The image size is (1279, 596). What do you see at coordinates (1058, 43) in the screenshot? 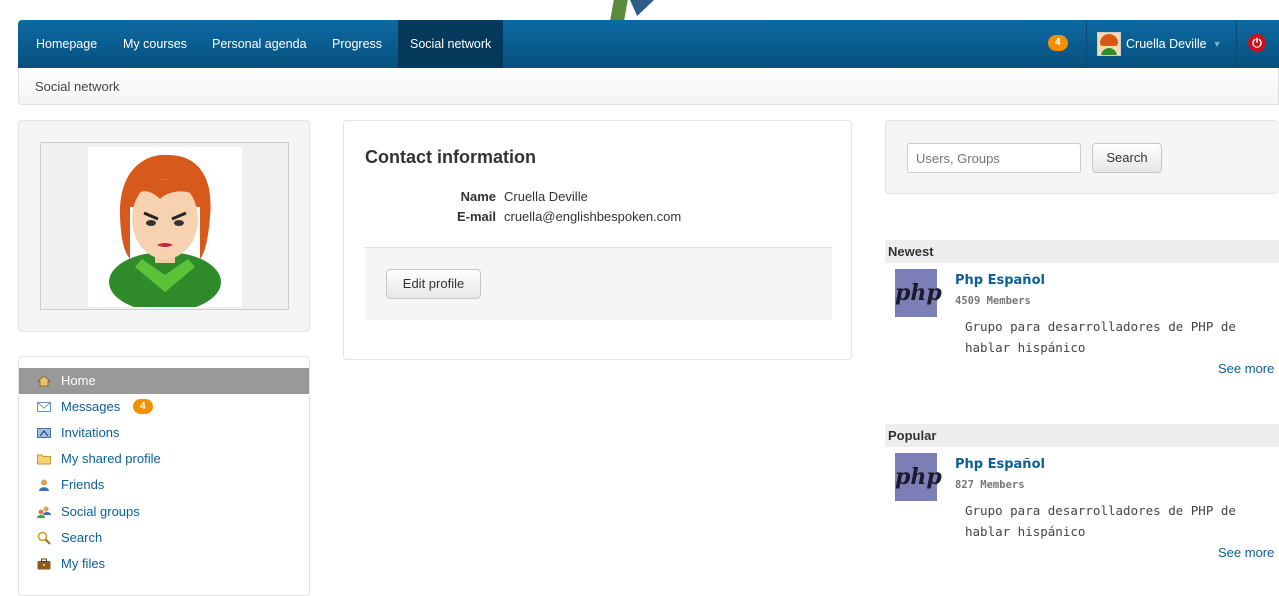
I see `notification-badge: 4` at bounding box center [1058, 43].